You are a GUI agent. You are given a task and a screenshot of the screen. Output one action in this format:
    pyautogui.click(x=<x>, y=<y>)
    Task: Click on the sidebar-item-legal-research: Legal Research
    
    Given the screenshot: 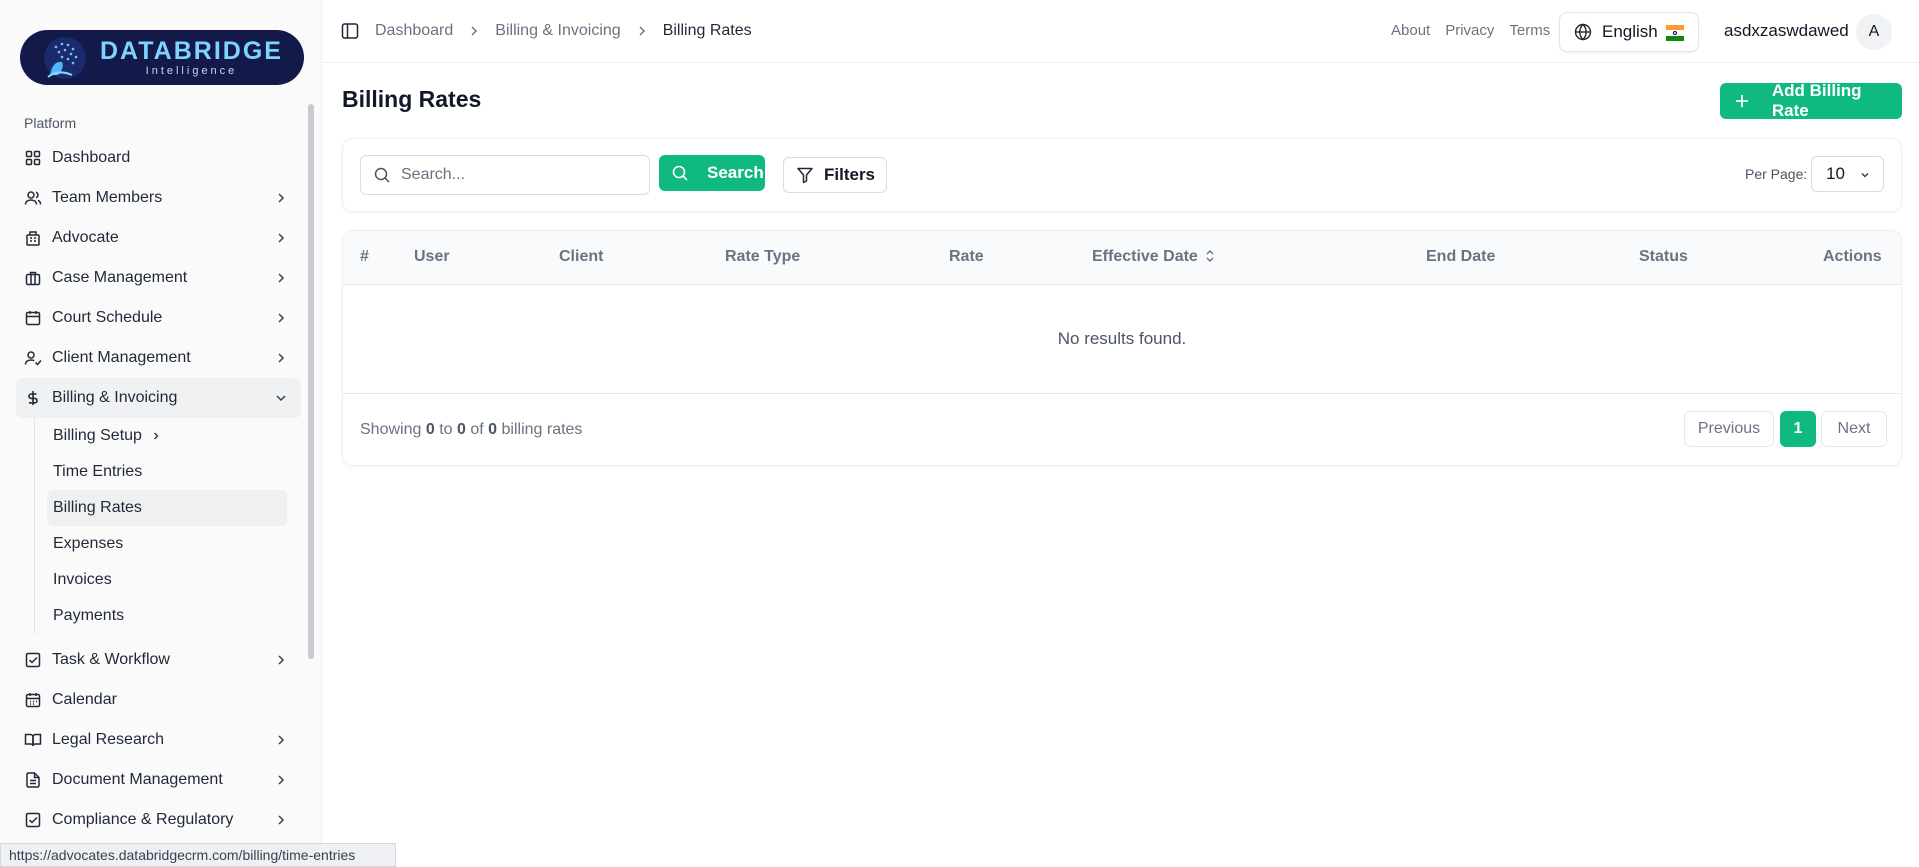 What is the action you would take?
    pyautogui.click(x=158, y=740)
    